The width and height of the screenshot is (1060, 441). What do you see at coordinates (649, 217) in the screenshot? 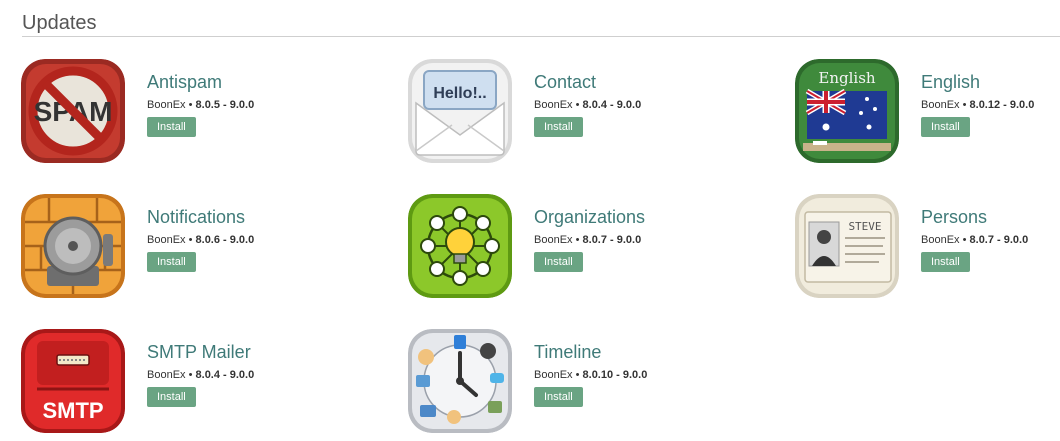
I see `module-title-link: Organizations` at bounding box center [649, 217].